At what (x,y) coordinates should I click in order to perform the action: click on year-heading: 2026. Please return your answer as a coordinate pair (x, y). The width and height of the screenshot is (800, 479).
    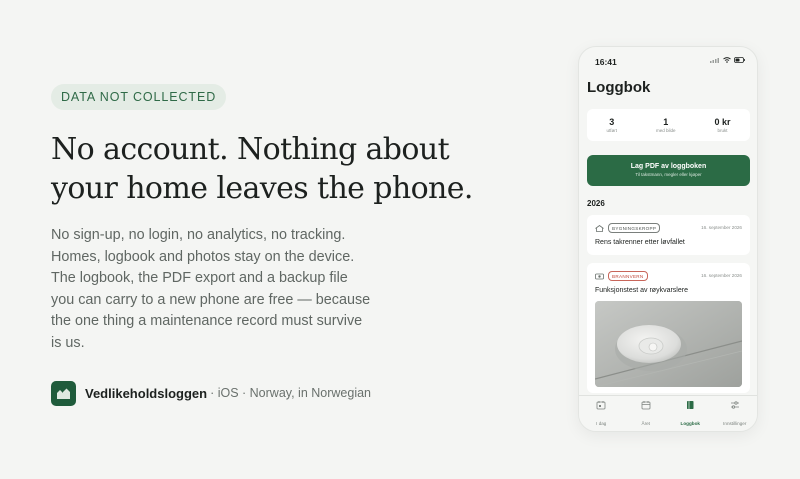
    Looking at the image, I should click on (596, 203).